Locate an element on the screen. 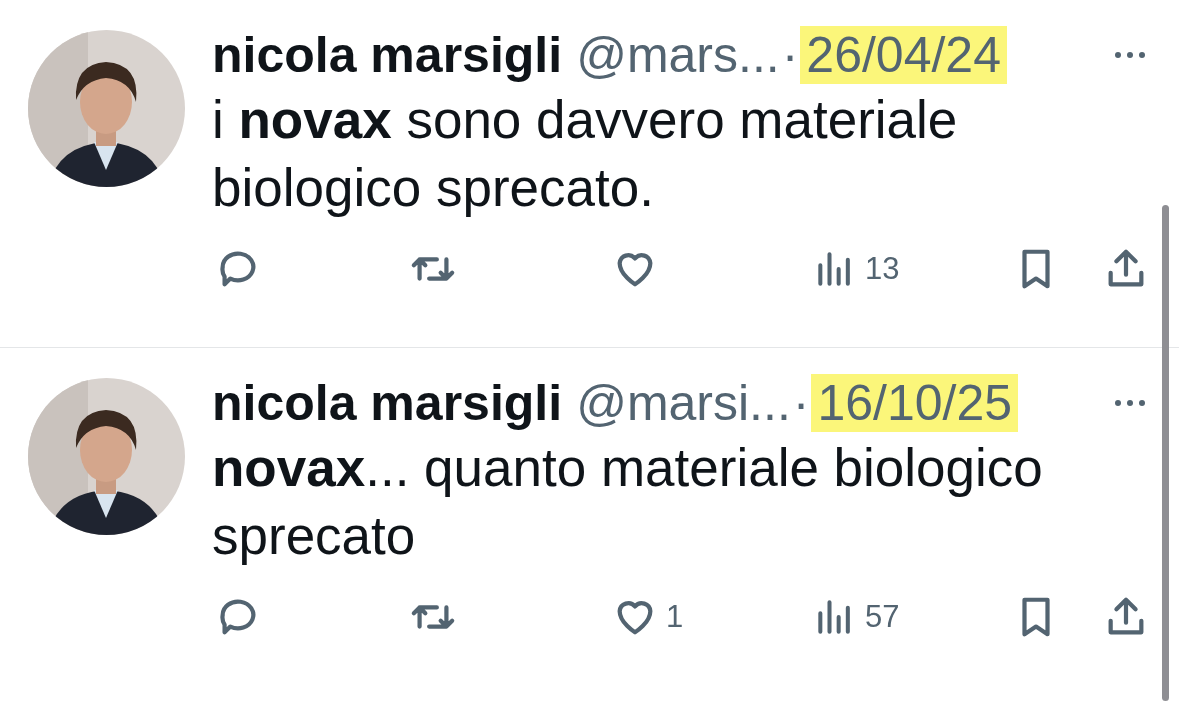 Image resolution: width=1179 pixels, height=701 pixels. post-text: novax... quanto materiale biologico sprecato is located at coordinates (628, 502).